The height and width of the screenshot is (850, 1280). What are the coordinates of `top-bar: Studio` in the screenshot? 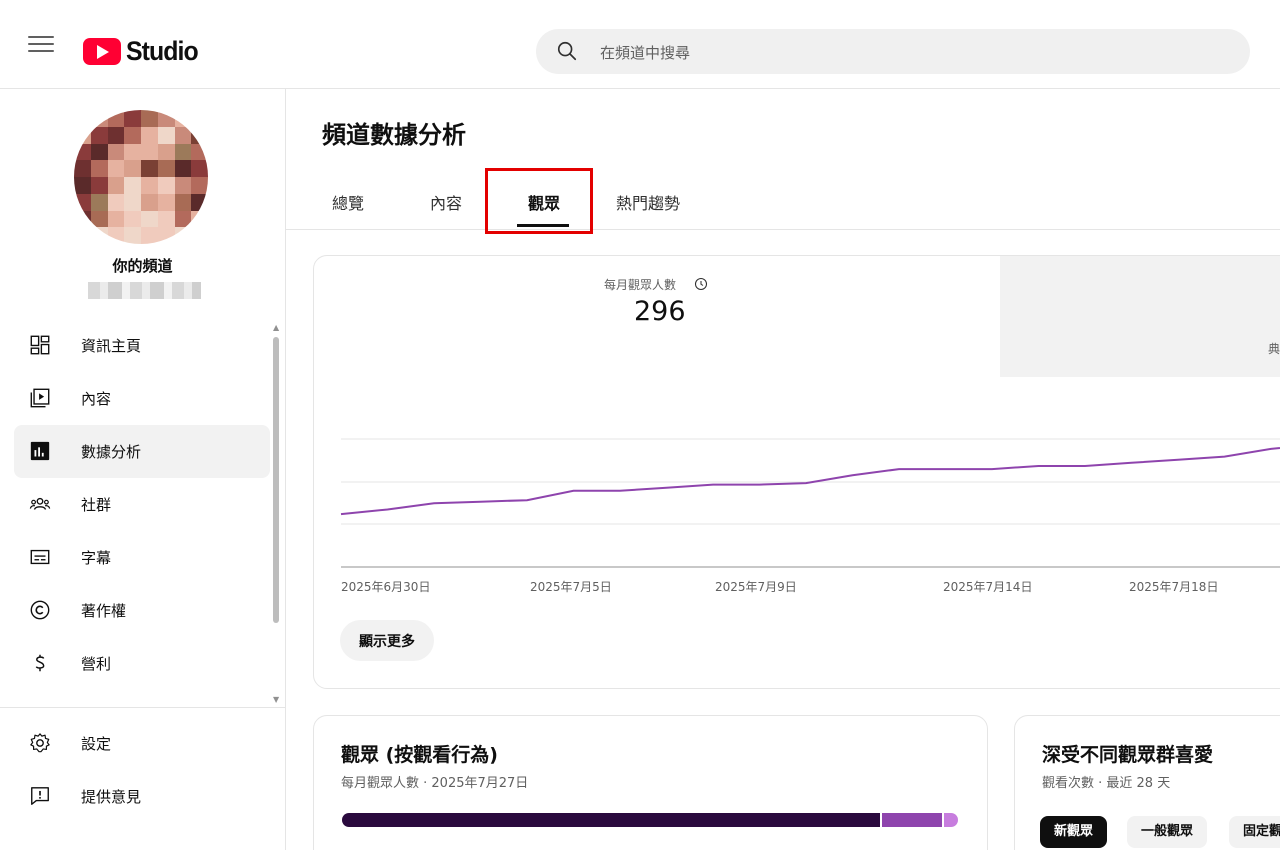 It's located at (640, 44).